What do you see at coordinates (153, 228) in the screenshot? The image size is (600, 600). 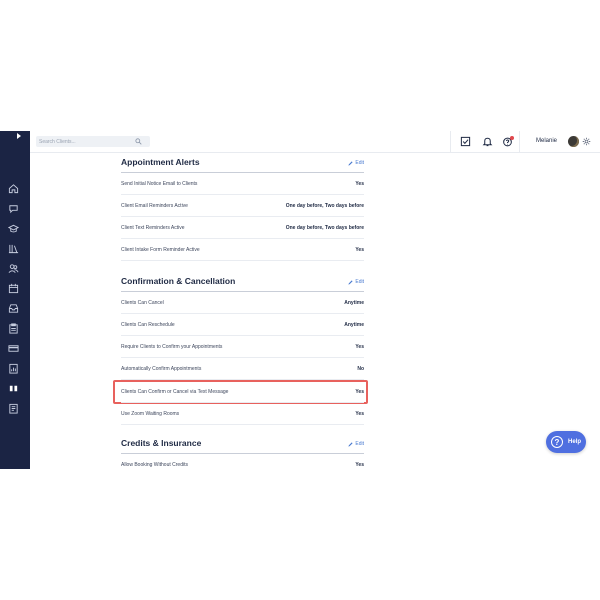 I see `setting-label: Client Text Reminders Active` at bounding box center [153, 228].